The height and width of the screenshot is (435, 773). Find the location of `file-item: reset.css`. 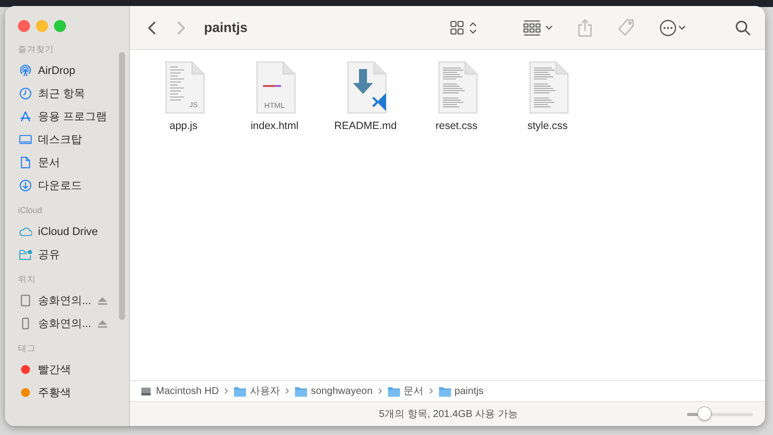

file-item: reset.css is located at coordinates (456, 96).